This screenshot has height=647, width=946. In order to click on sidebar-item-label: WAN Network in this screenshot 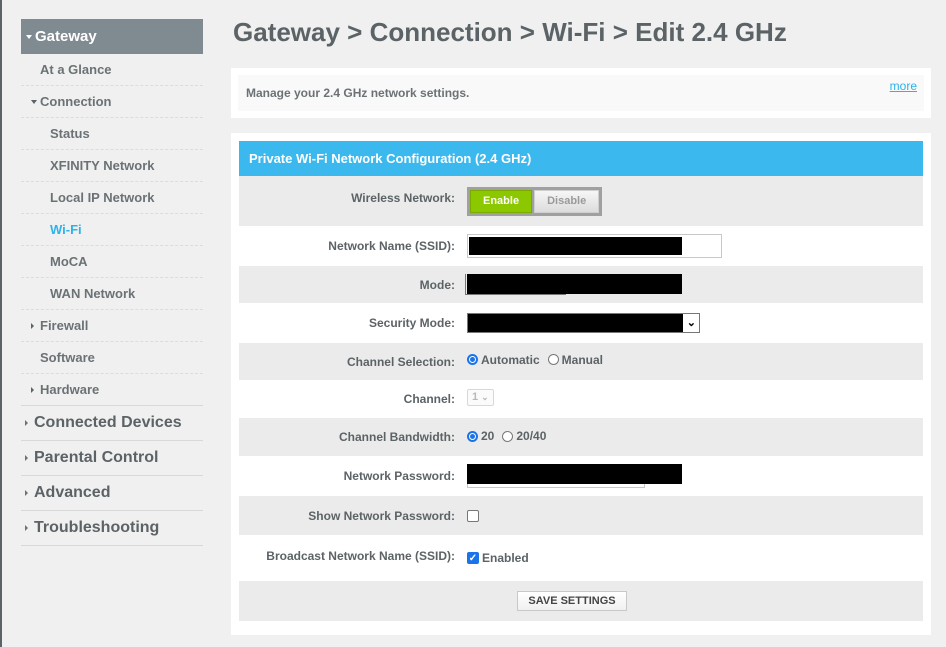, I will do `click(93, 293)`.